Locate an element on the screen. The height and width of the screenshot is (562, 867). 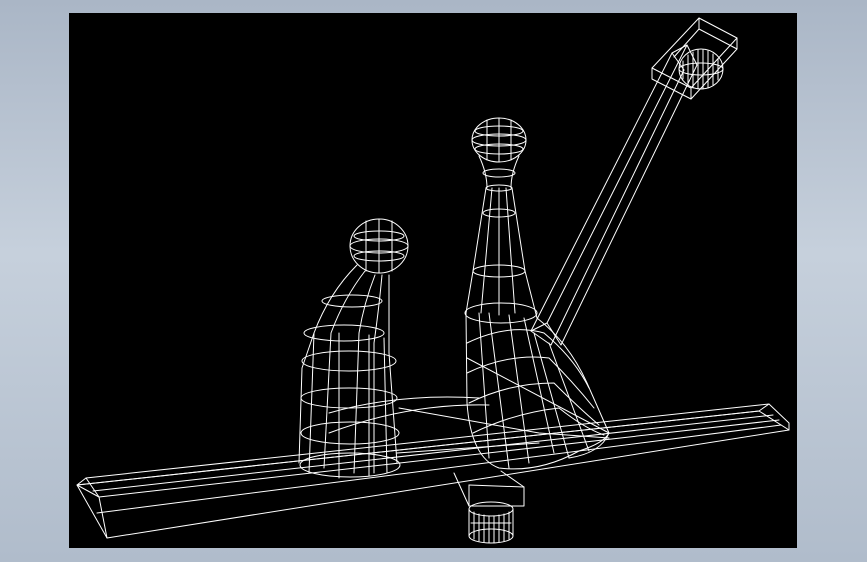
bottom-roller is located at coordinates (491, 522).